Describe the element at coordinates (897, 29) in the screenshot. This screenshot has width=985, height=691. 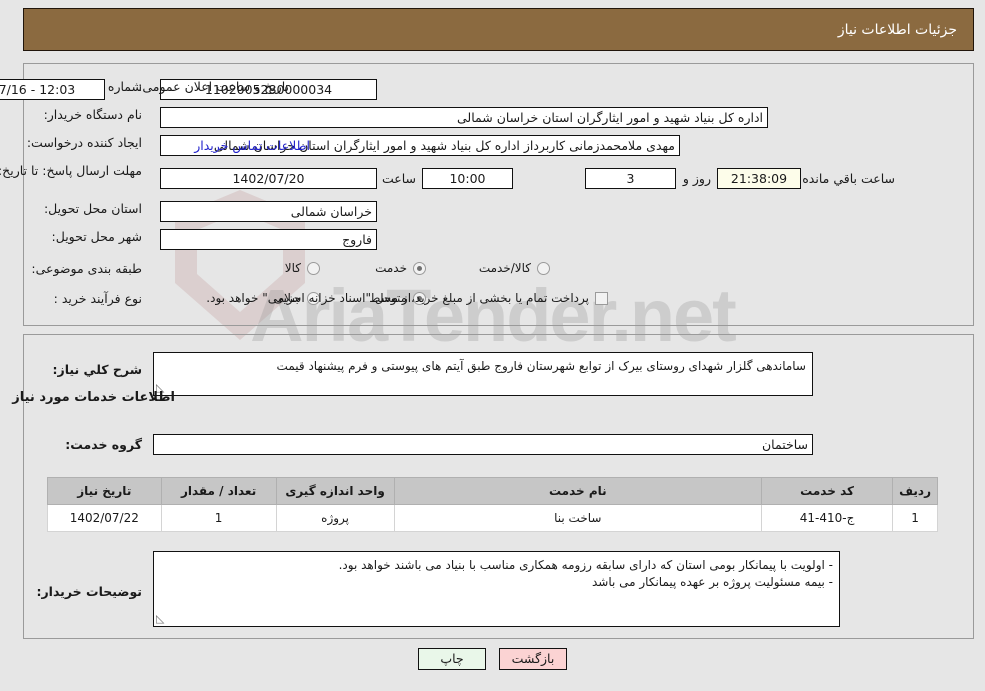
I see `page-title: جزئیات اطلاعات نیاز` at that location.